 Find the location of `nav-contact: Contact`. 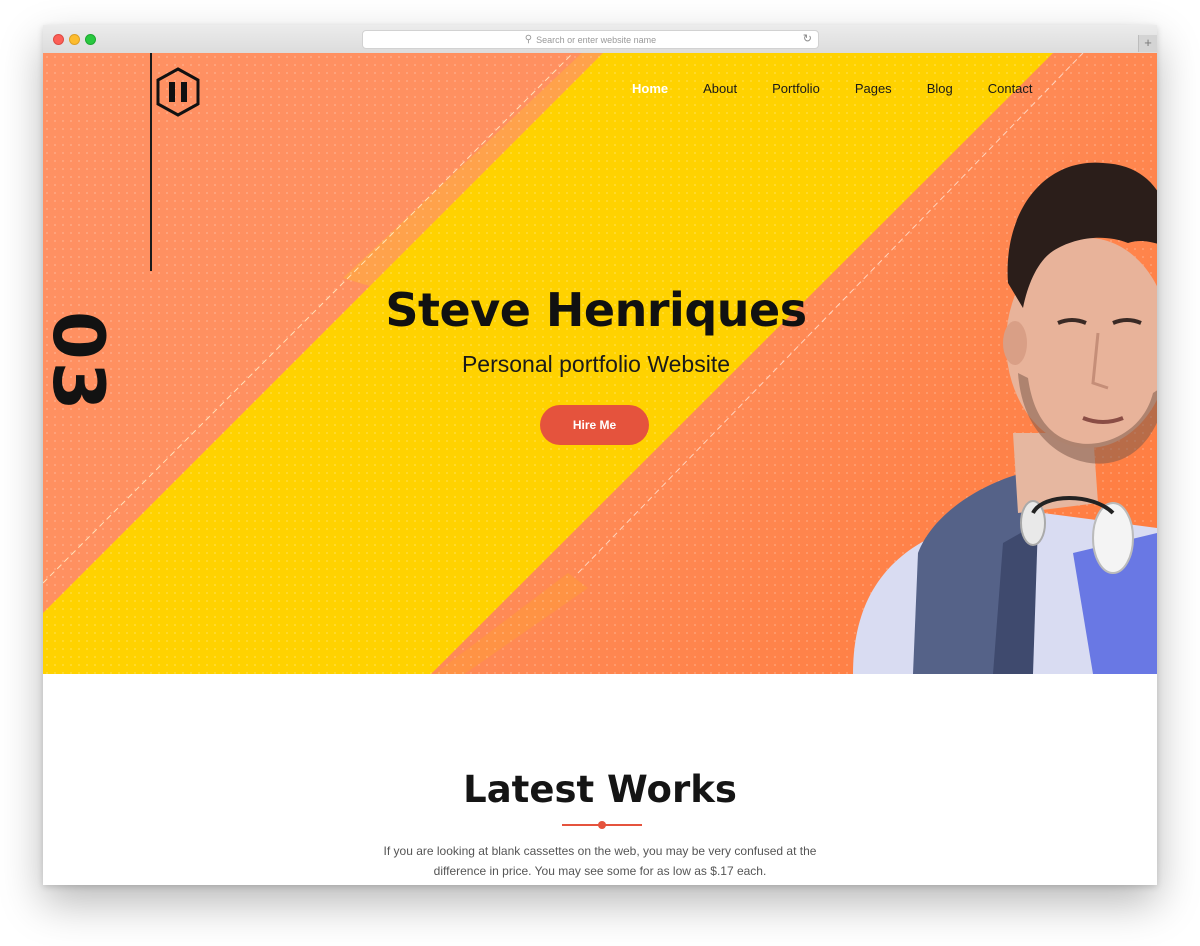

nav-contact: Contact is located at coordinates (1010, 88).